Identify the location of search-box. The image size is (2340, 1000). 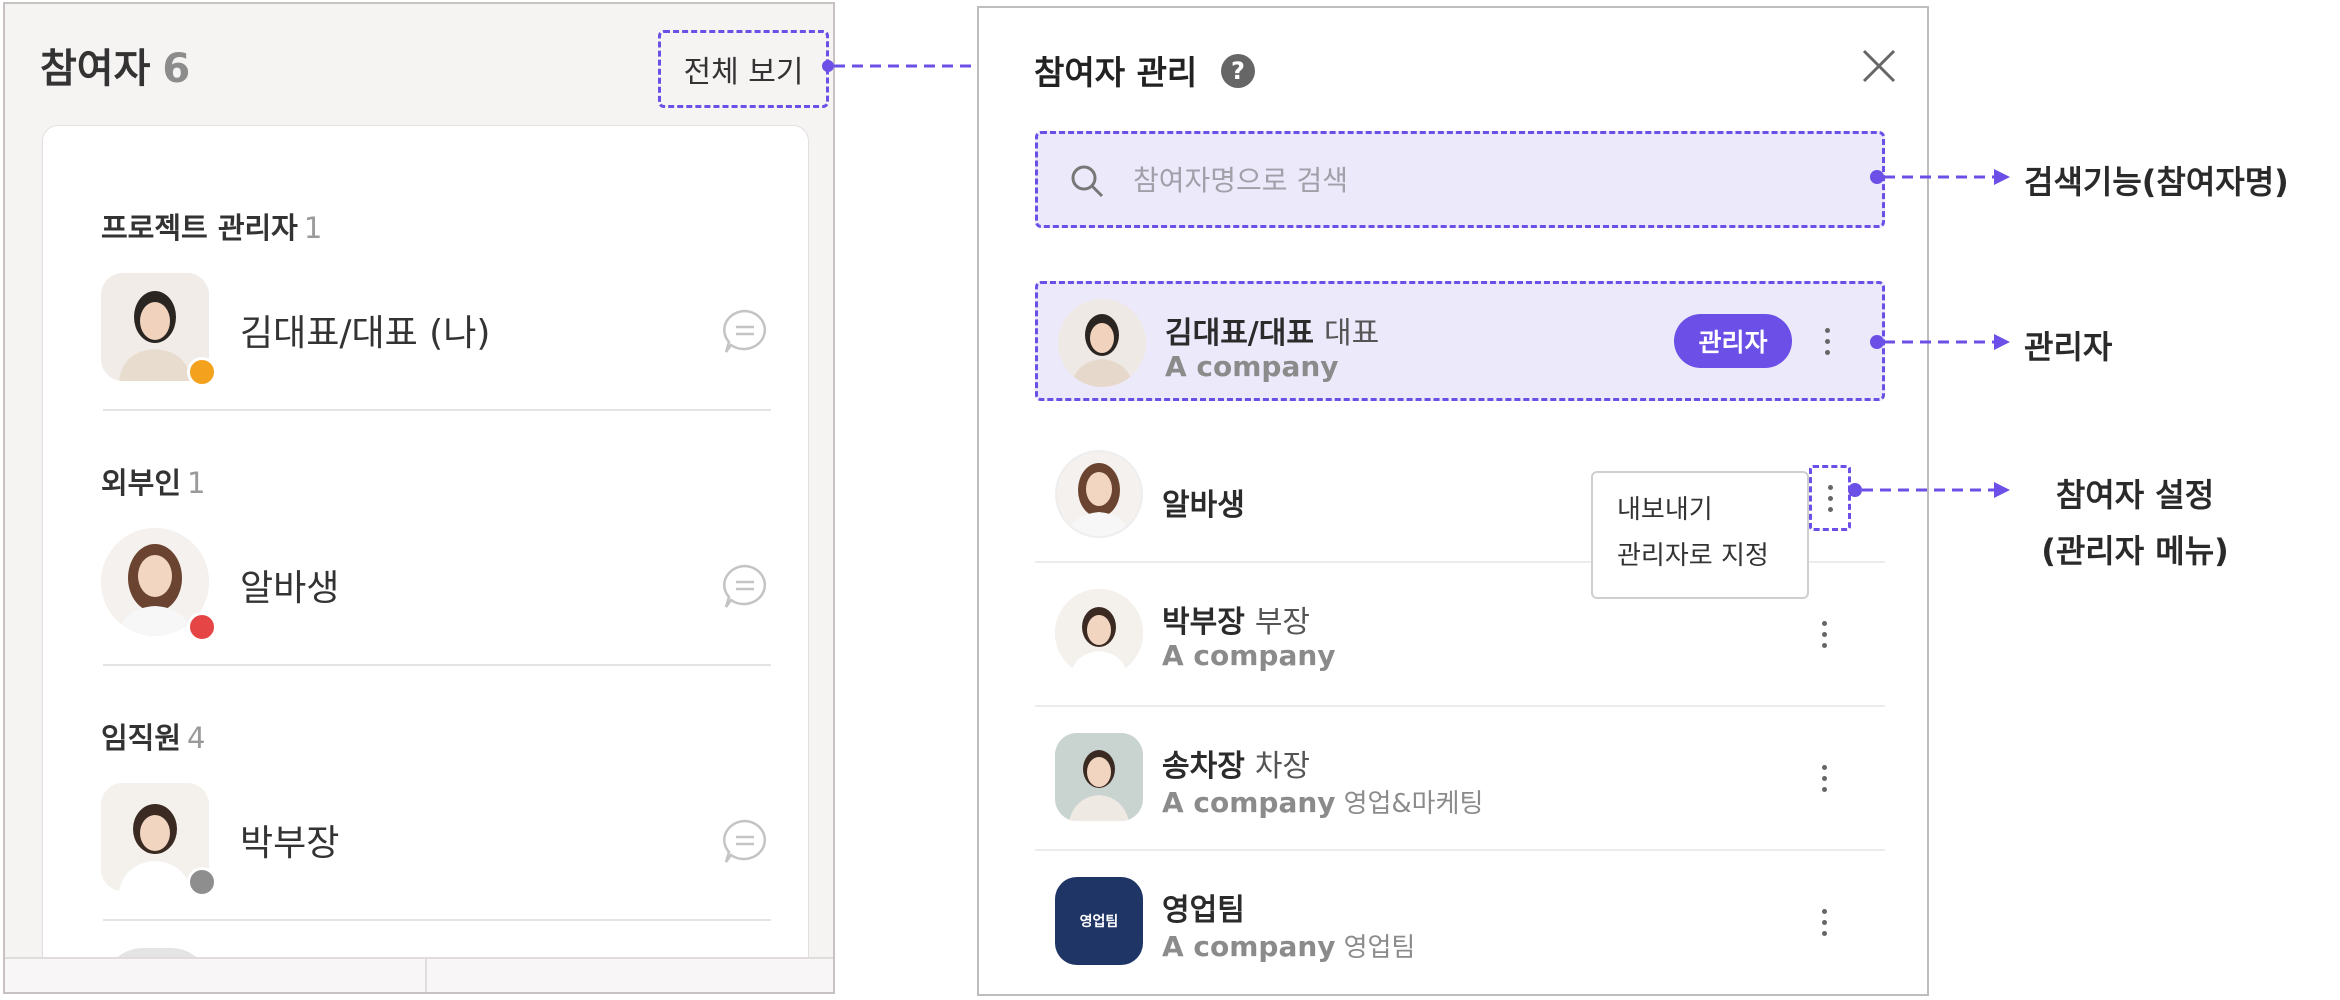
(1460, 179).